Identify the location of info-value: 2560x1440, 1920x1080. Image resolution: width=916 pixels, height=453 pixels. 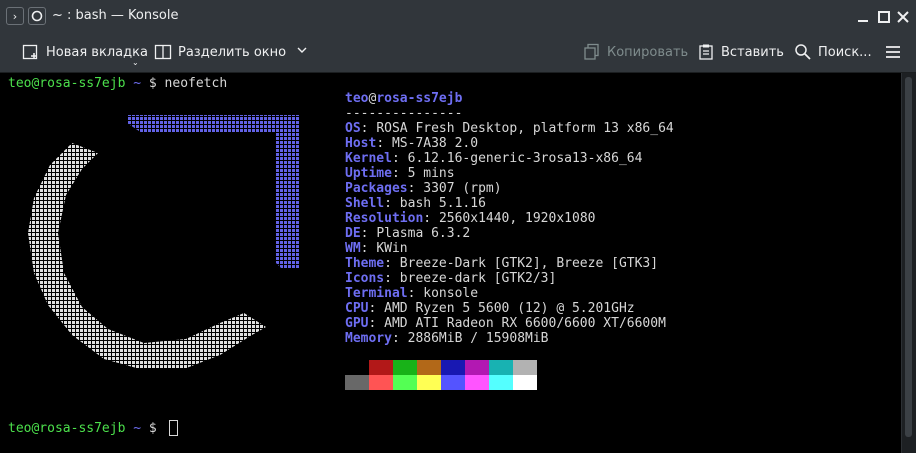
(517, 218).